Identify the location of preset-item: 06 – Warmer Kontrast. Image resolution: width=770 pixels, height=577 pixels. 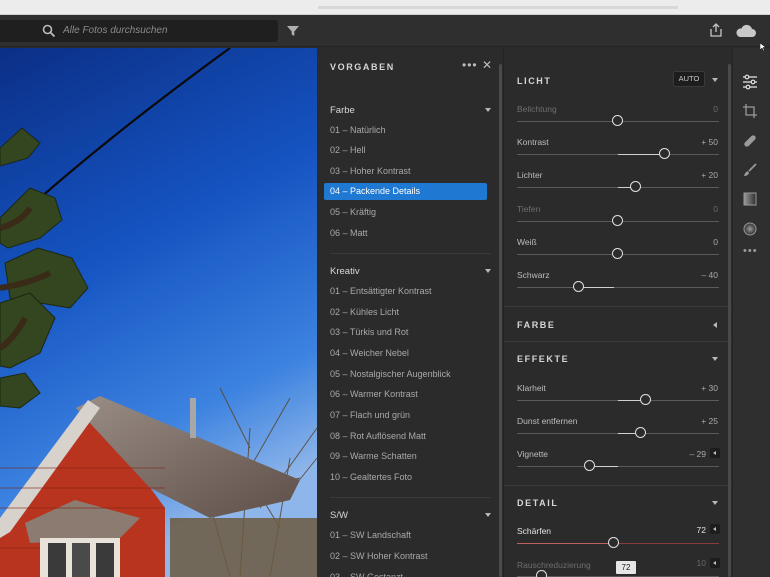
(405, 394).